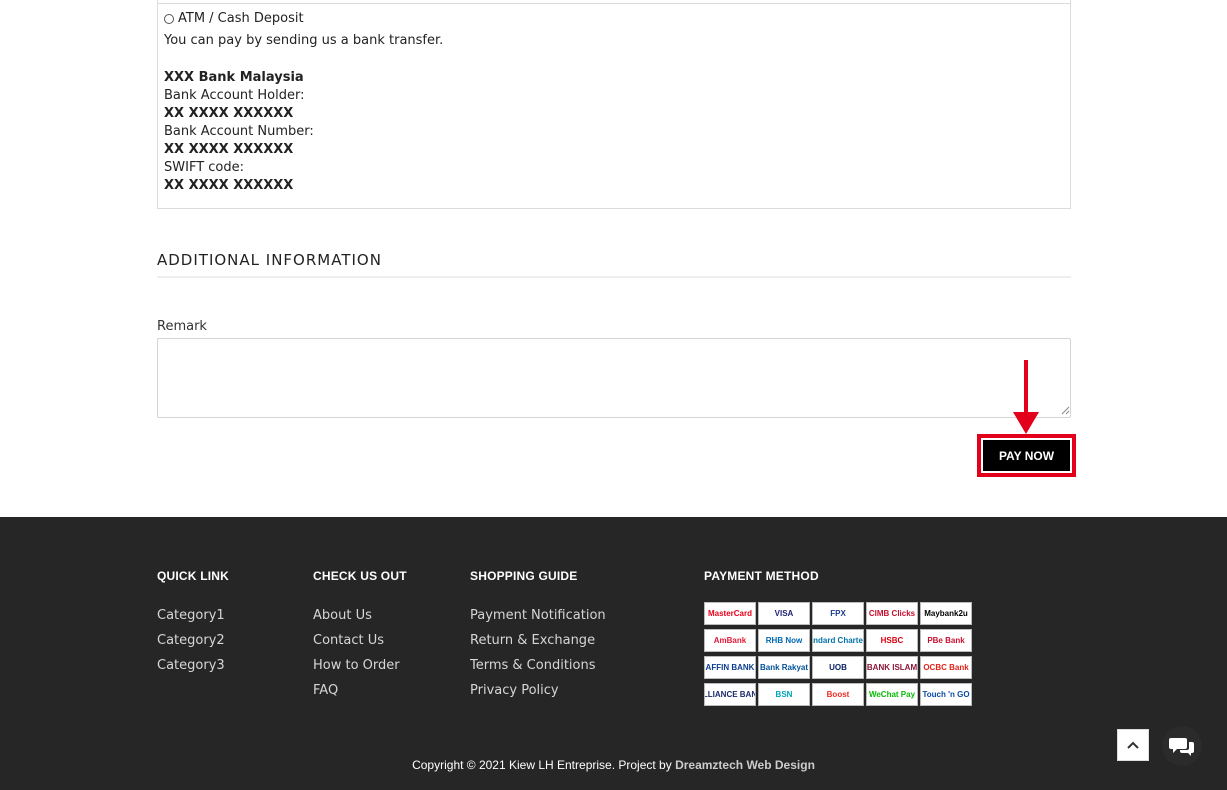  What do you see at coordinates (1026, 388) in the screenshot?
I see `annotation-arrow-shaft` at bounding box center [1026, 388].